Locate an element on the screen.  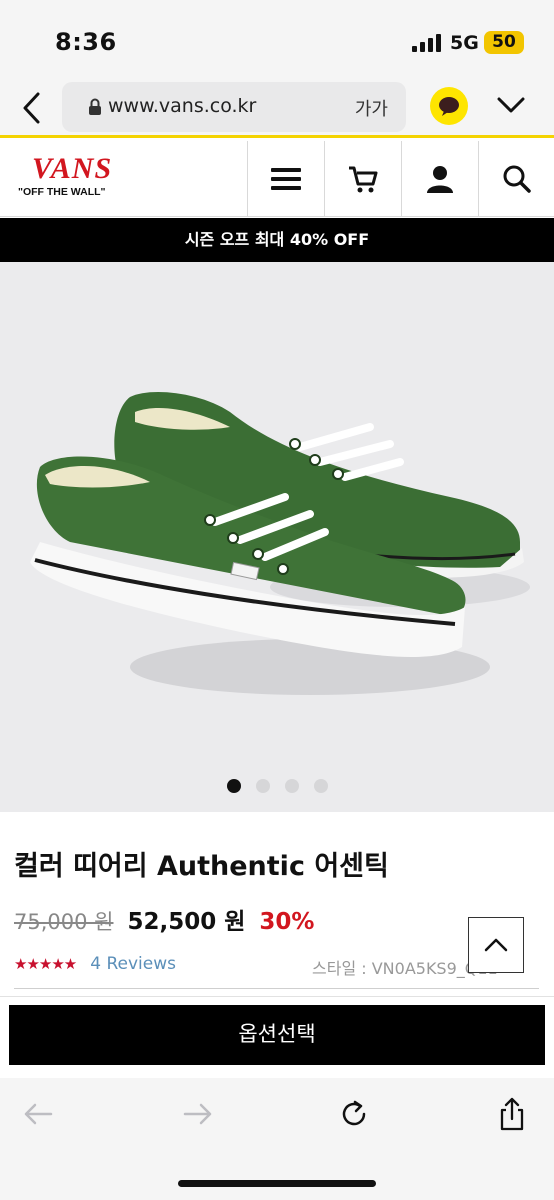
status-bar: 8:36 5G 50 is located at coordinates (277, 39).